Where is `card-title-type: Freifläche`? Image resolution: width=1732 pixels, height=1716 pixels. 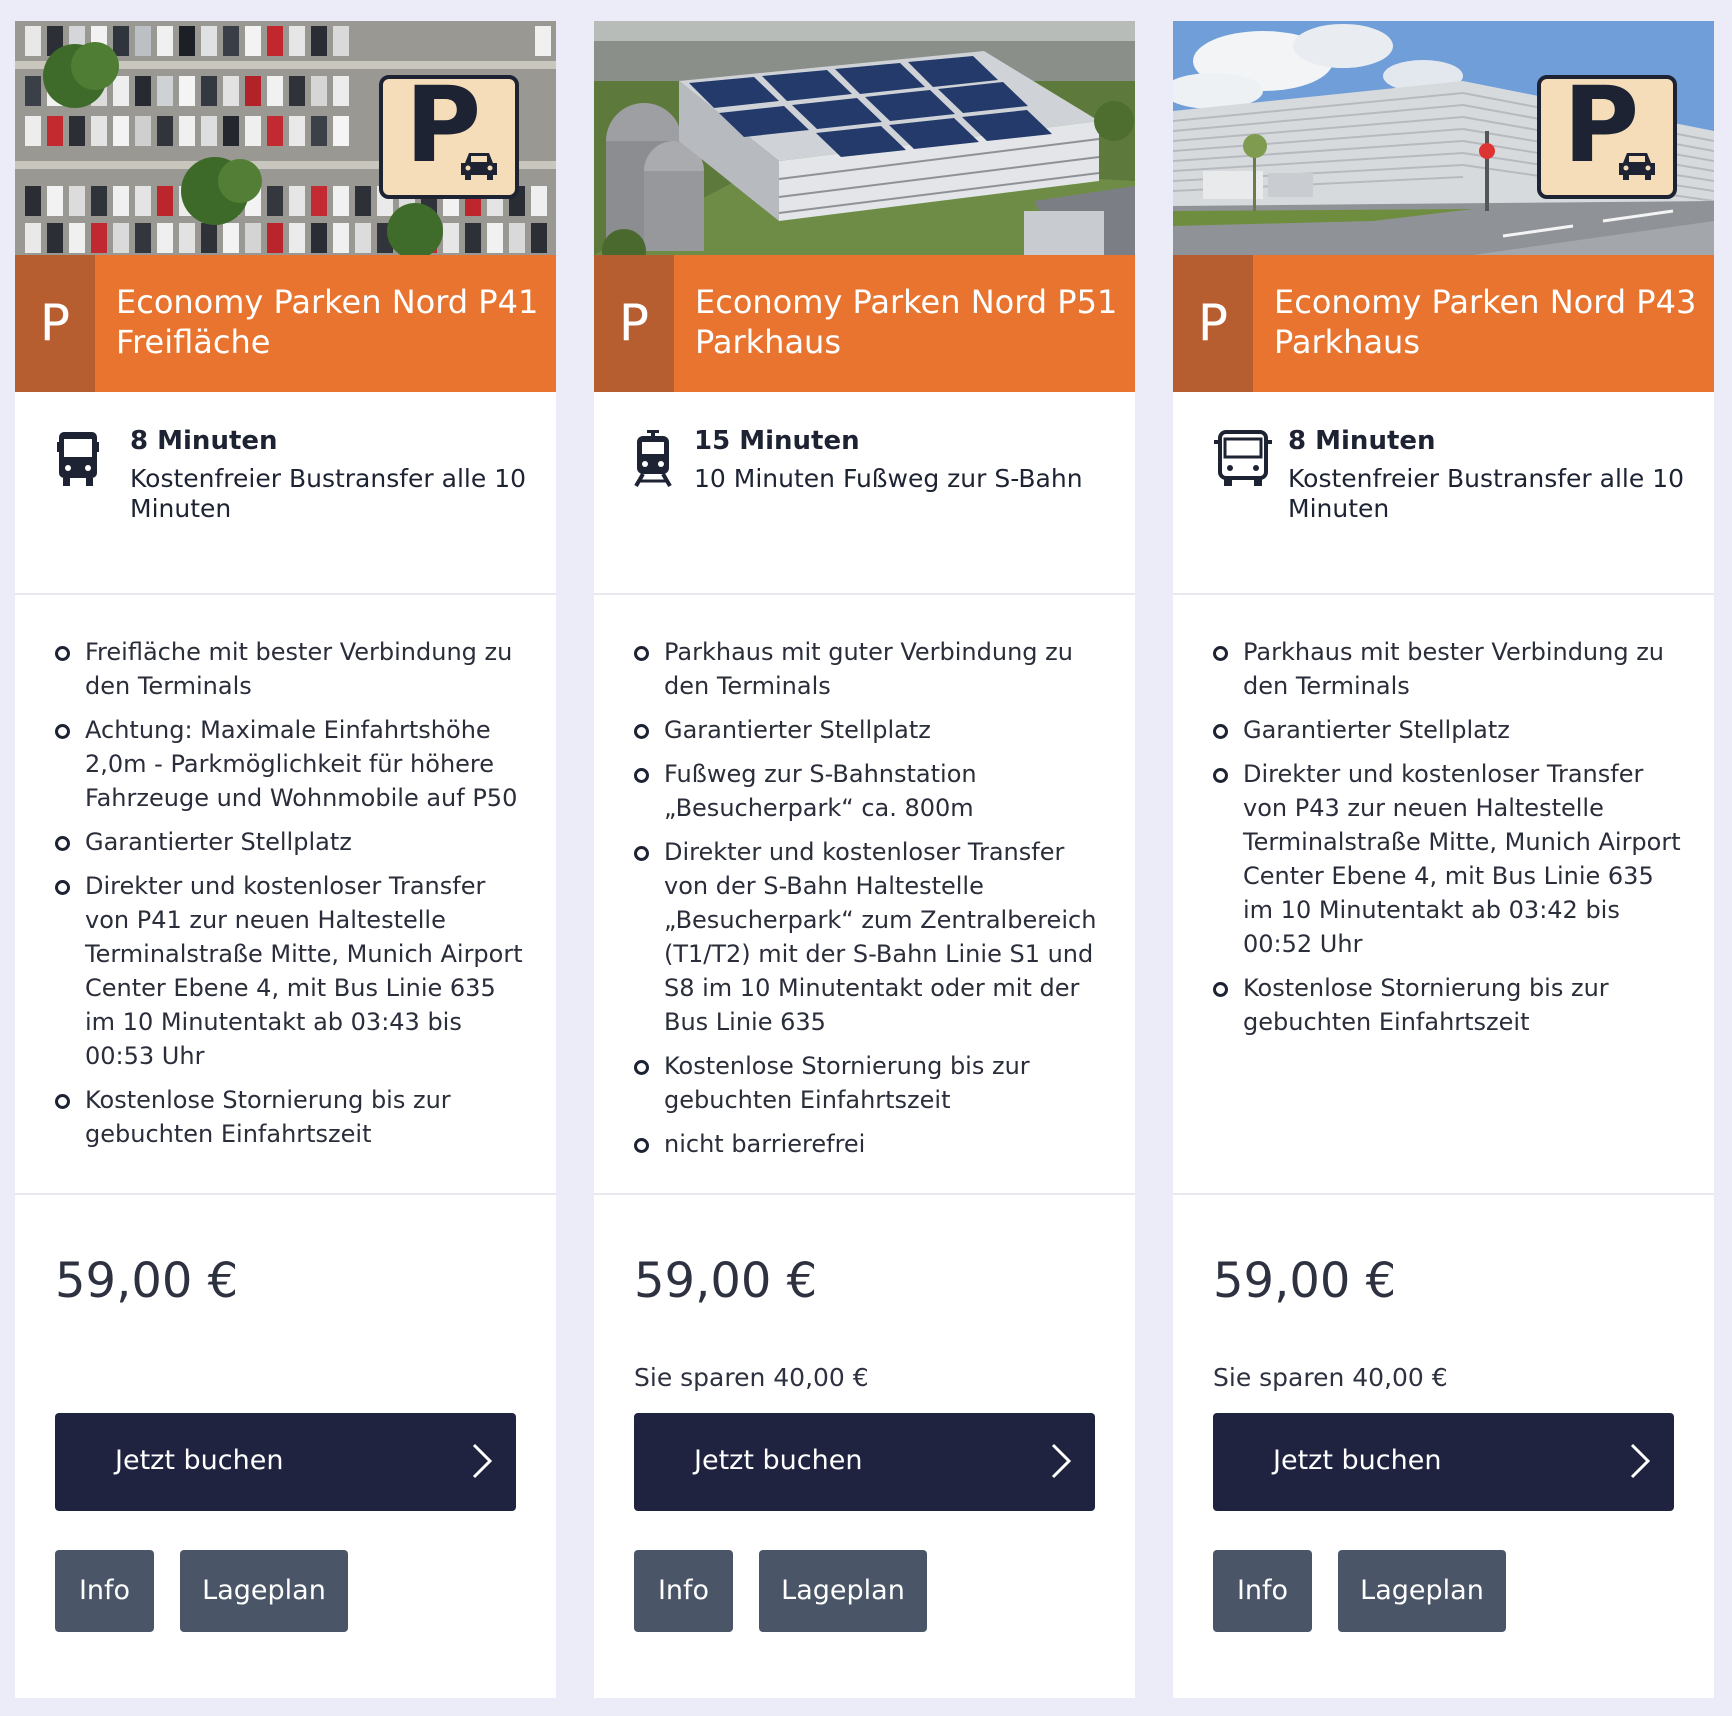
card-title-type: Freifläche is located at coordinates (193, 342).